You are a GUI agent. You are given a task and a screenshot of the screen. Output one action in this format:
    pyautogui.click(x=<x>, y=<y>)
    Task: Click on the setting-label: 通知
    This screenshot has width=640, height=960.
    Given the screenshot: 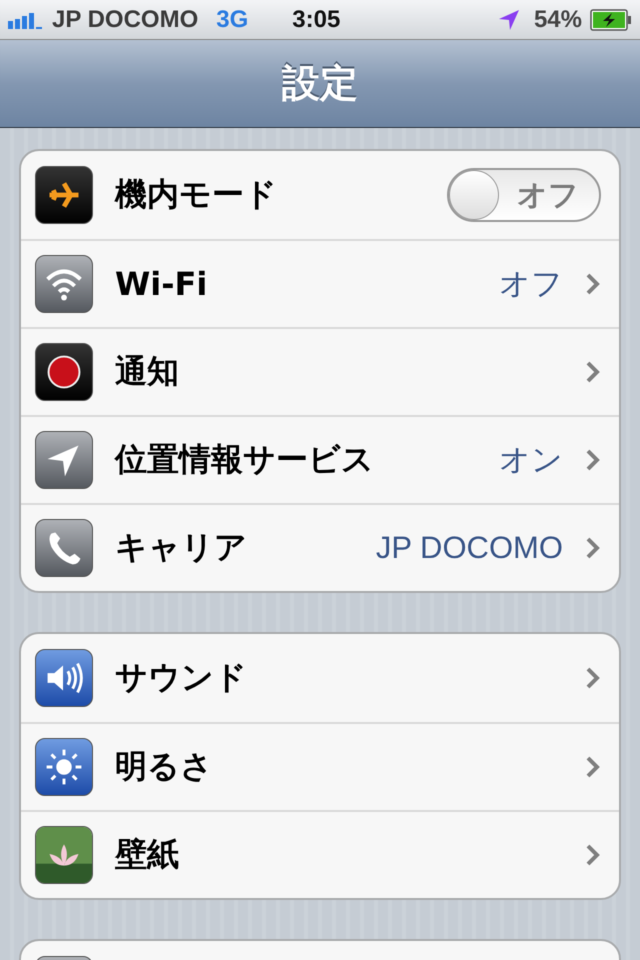 What is the action you would take?
    pyautogui.click(x=147, y=371)
    